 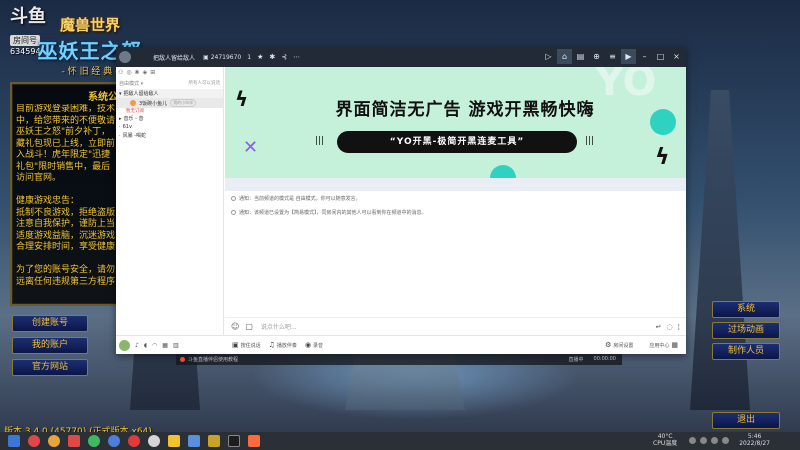 I want to click on window-controls: ▷ ⌂ ▤ ⊕ ≡ ▶ – □ ×, so click(x=612, y=56).